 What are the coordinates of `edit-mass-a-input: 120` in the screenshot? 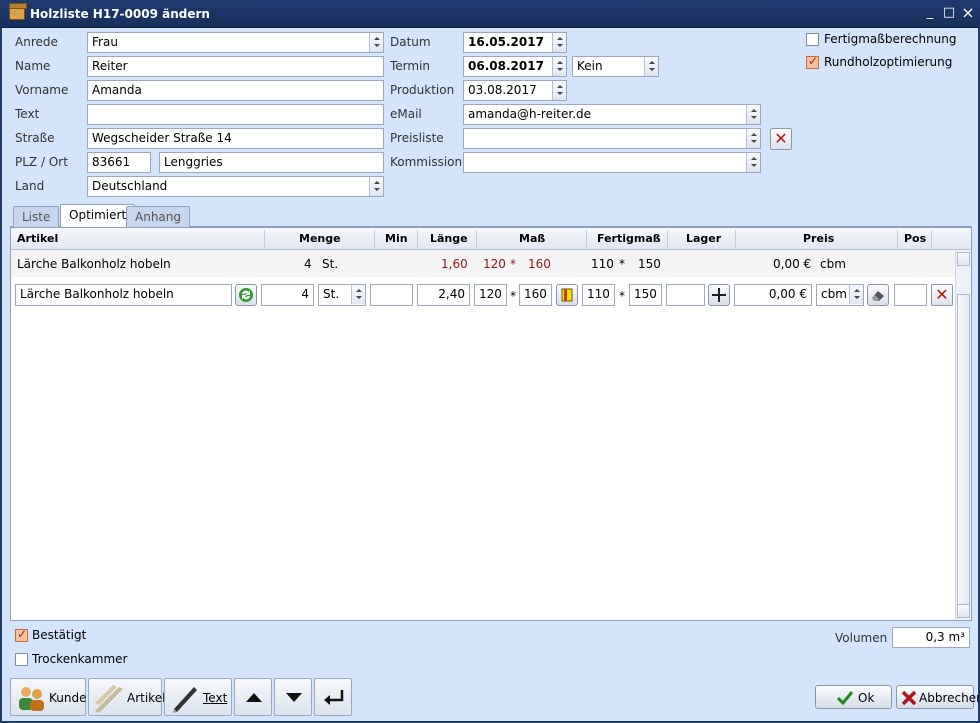 It's located at (490, 295).